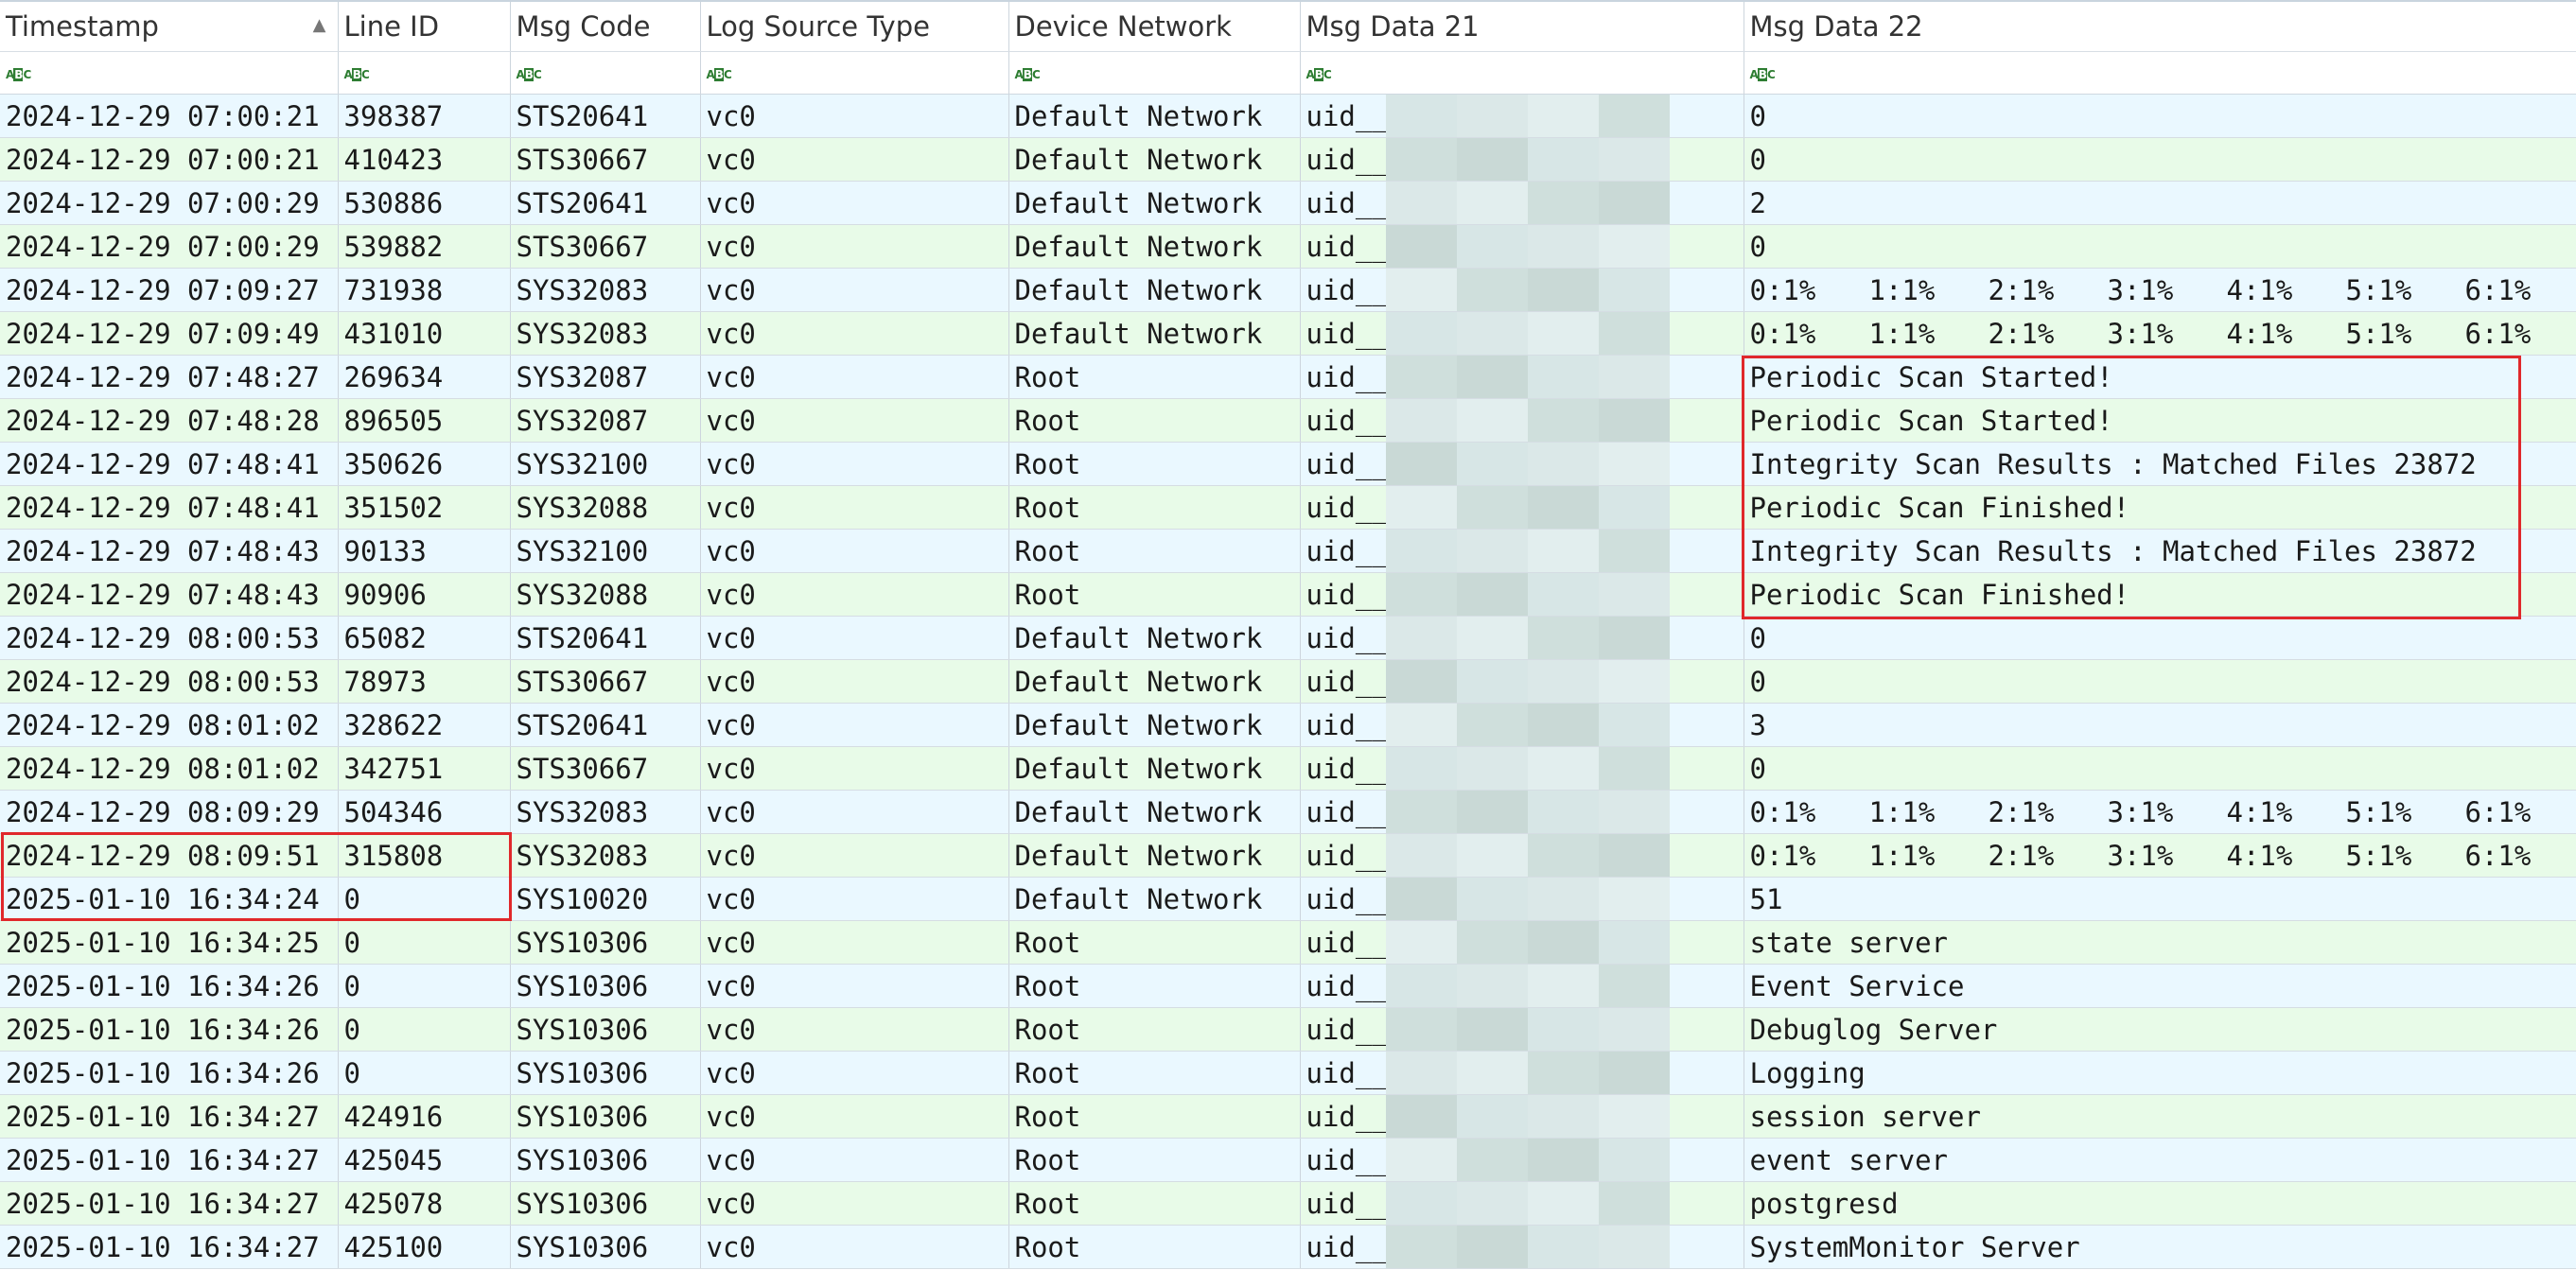  What do you see at coordinates (425, 116) in the screenshot?
I see `cell-line-id: 398387` at bounding box center [425, 116].